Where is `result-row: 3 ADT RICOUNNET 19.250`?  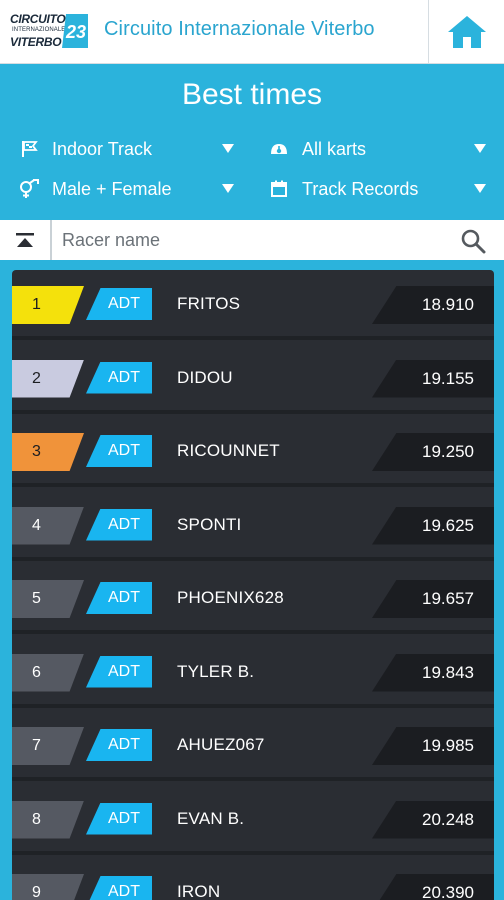 result-row: 3 ADT RICOUNNET 19.250 is located at coordinates (253, 452).